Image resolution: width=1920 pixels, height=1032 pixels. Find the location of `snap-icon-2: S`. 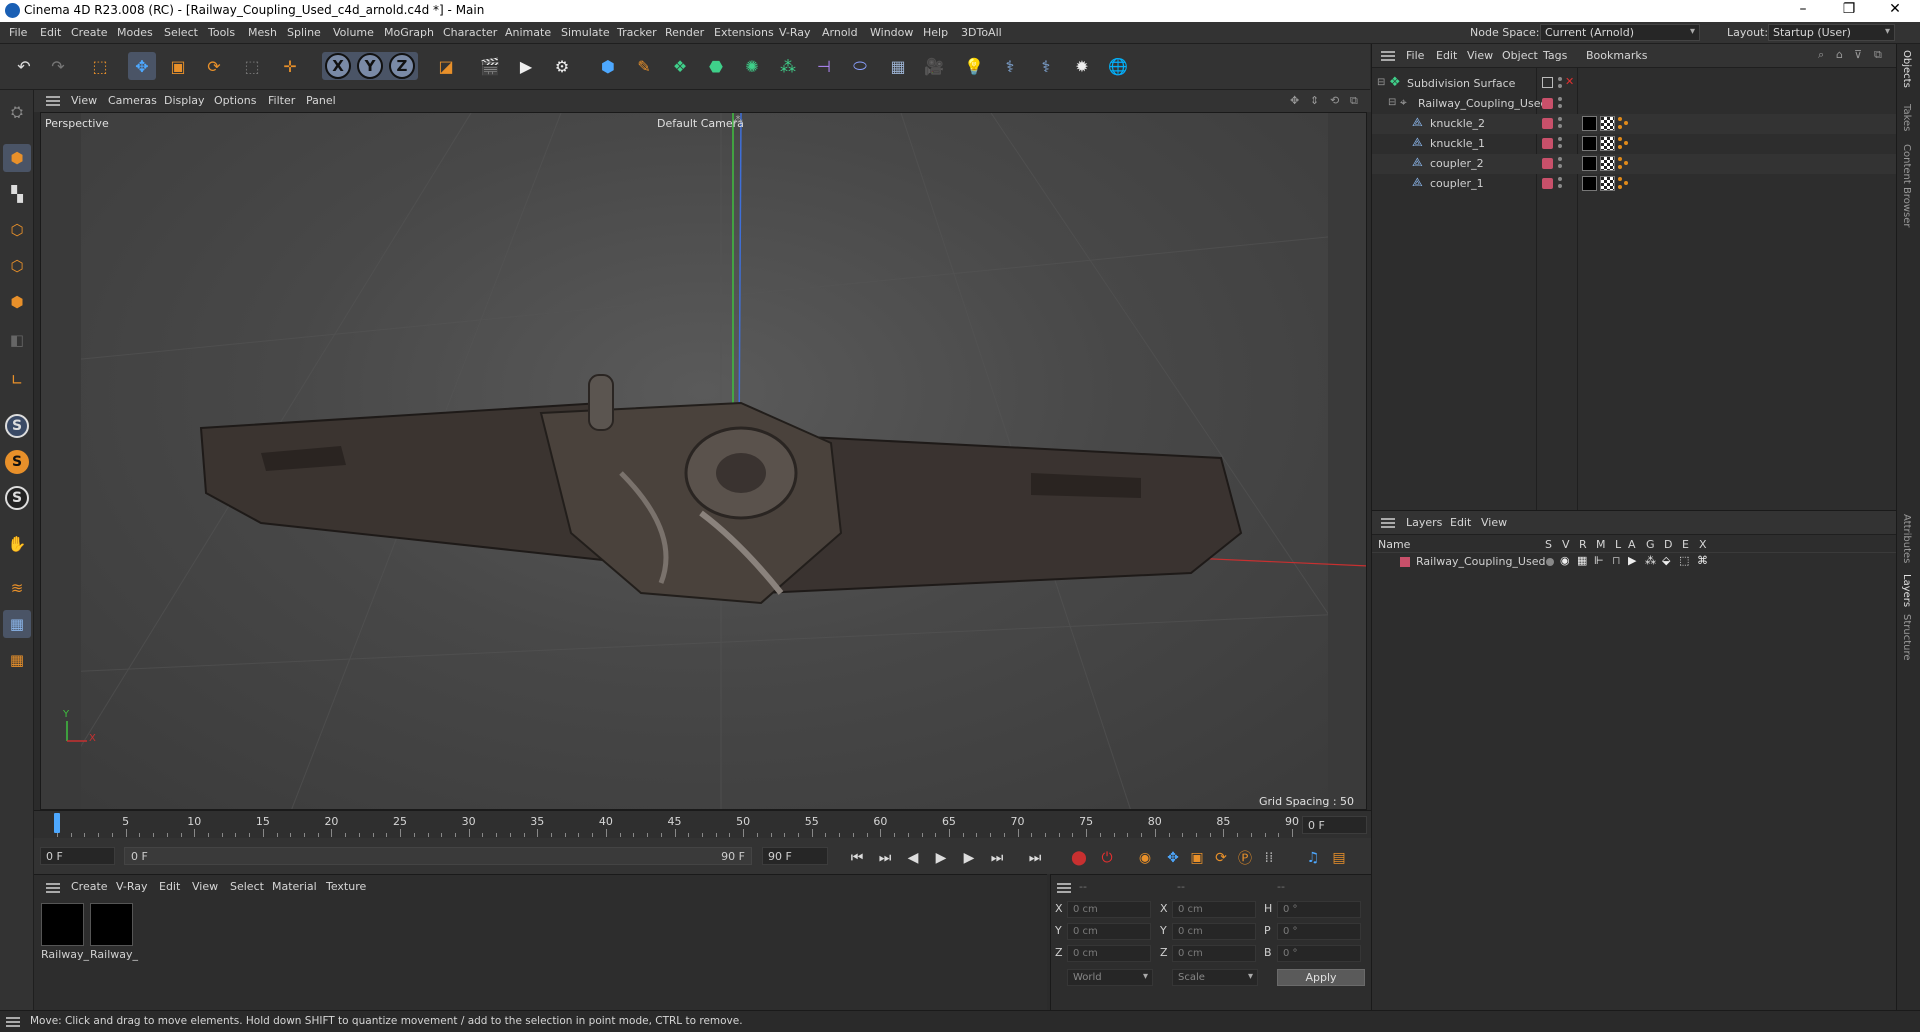

snap-icon-2: S is located at coordinates (17, 462).